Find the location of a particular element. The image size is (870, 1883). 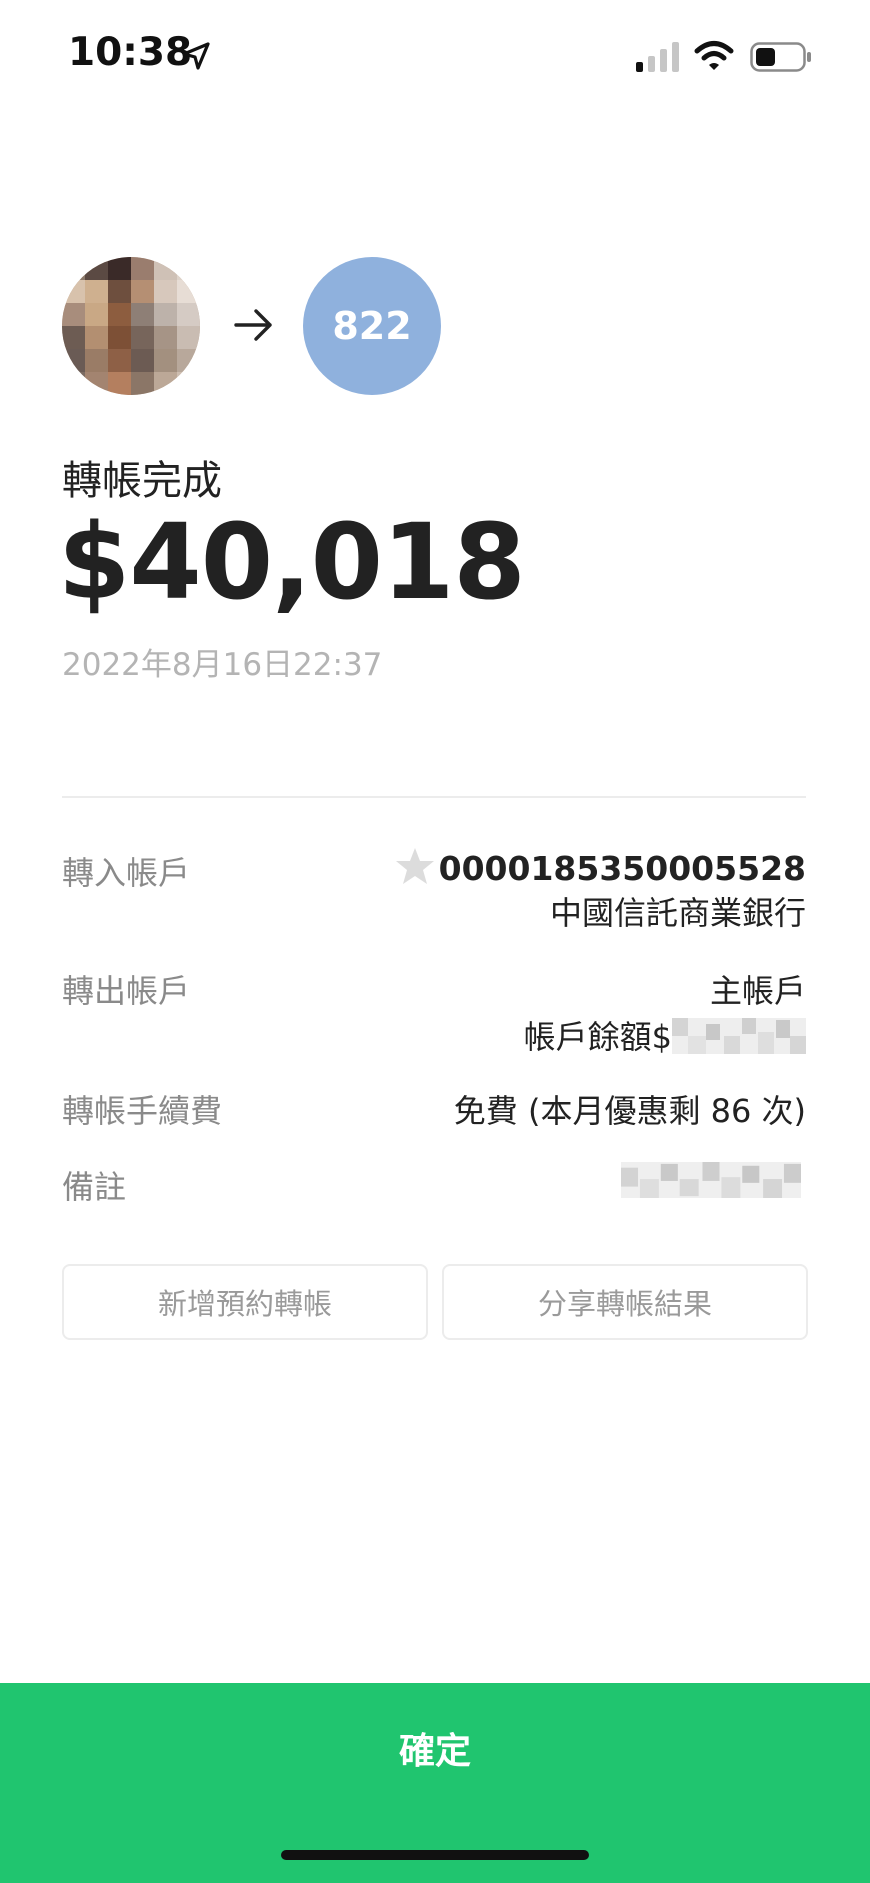

memo-hidden-block is located at coordinates (711, 1180).